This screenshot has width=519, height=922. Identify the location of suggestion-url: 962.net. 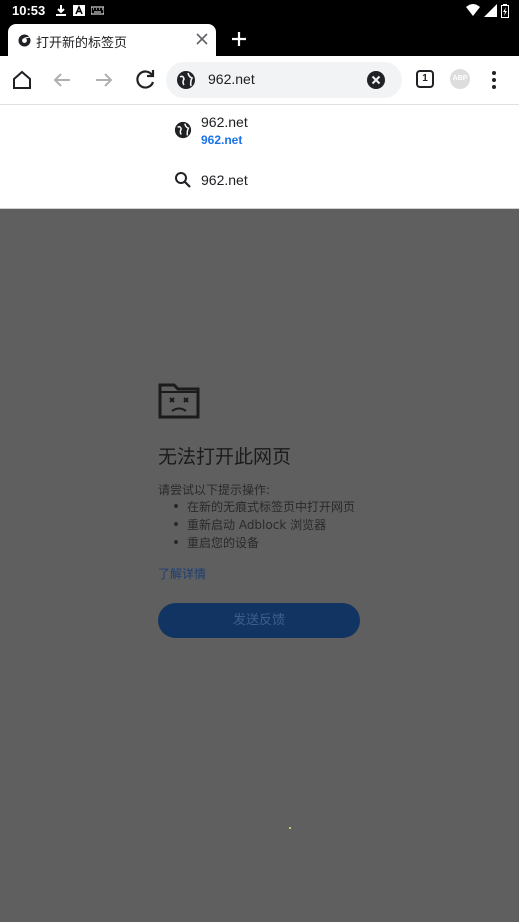
(222, 140).